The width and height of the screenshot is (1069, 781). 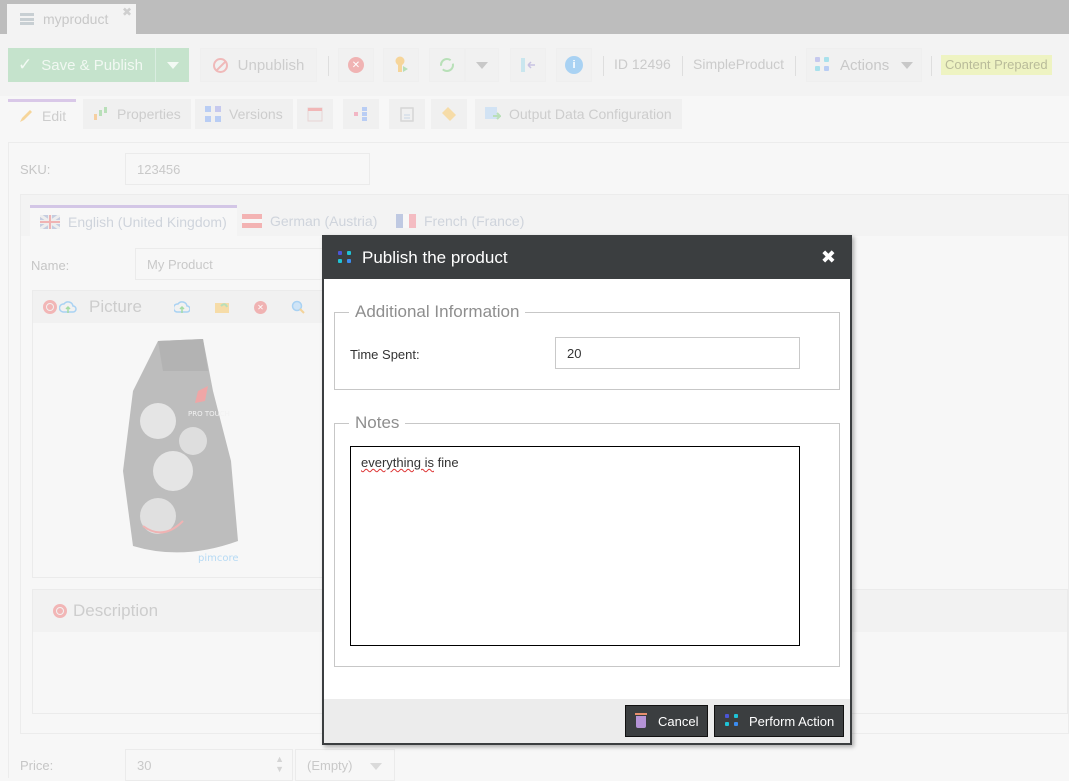 I want to click on time-spent-label: Time Spent:, so click(x=385, y=354).